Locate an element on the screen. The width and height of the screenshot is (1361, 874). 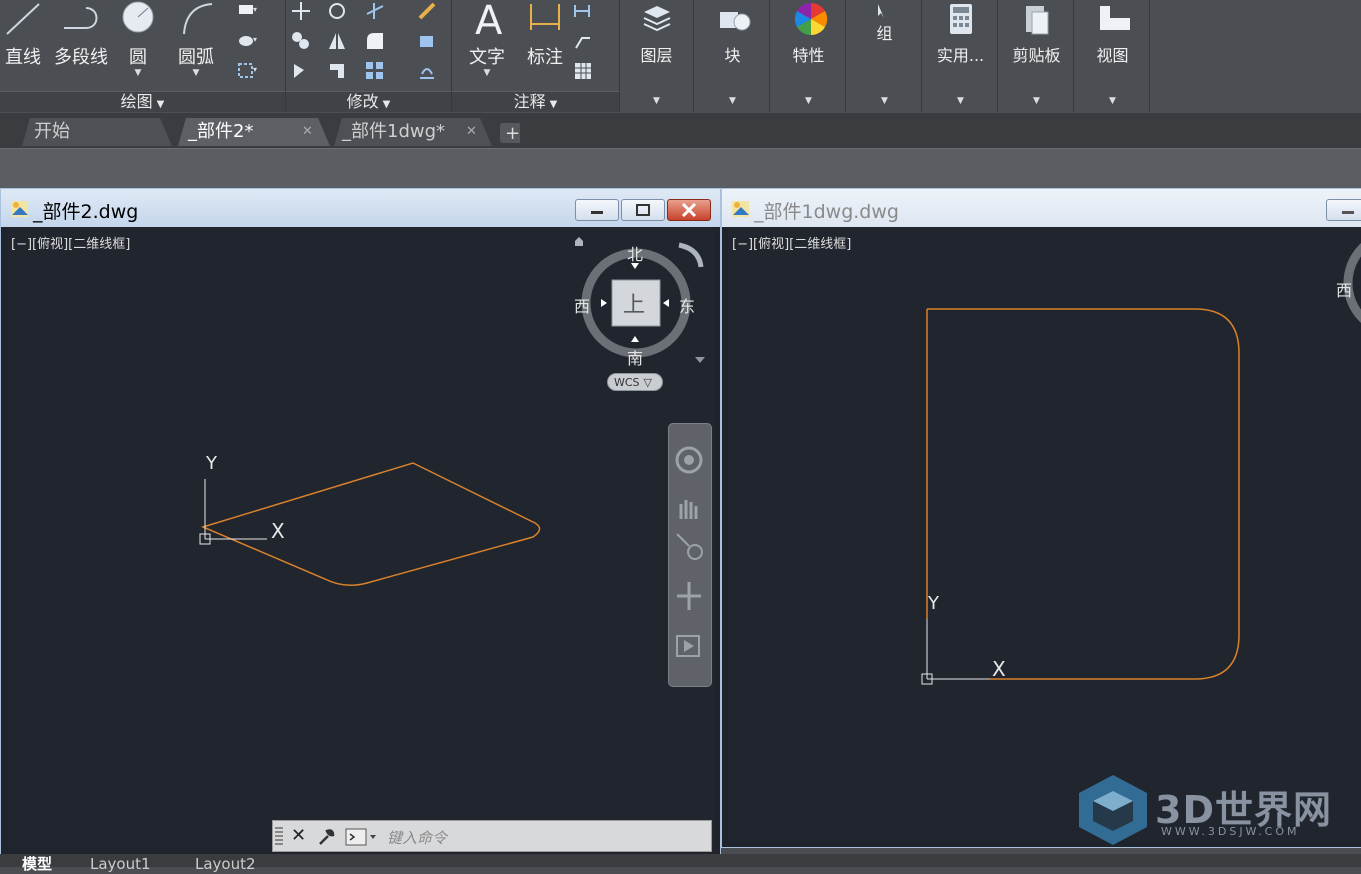
groups-panel: 组 ▼ is located at coordinates (885, 56).